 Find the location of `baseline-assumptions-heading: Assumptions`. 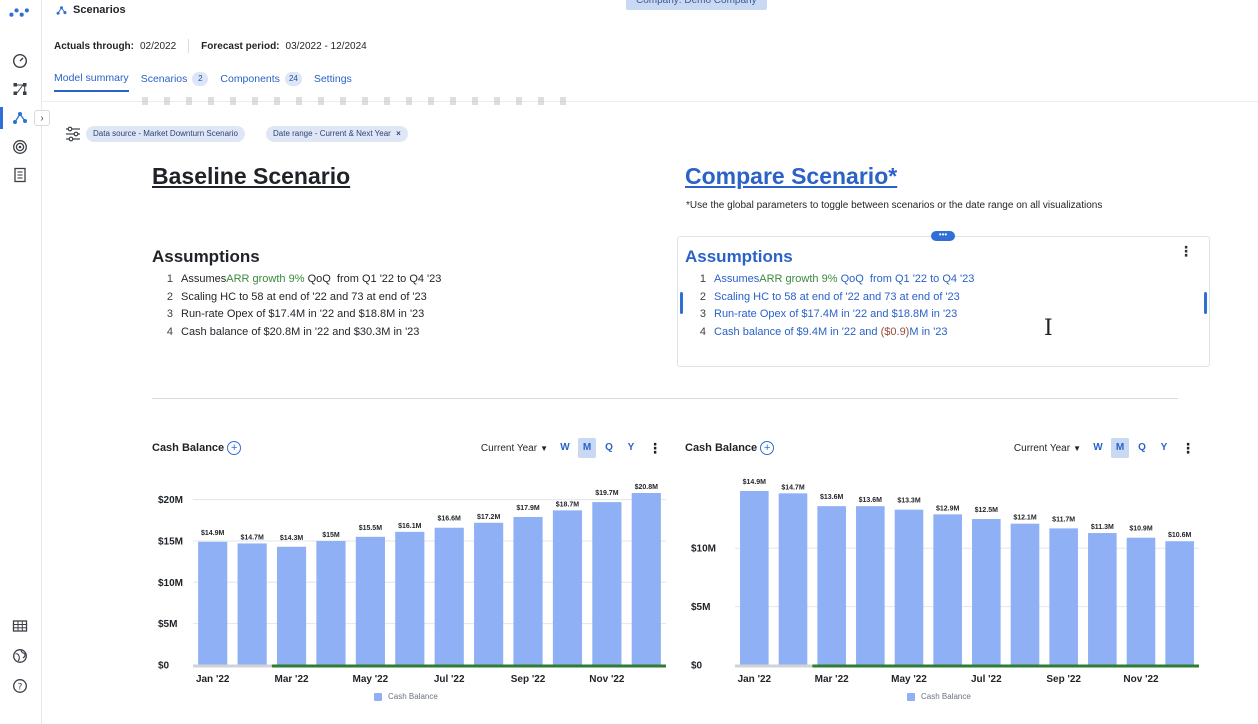

baseline-assumptions-heading: Assumptions is located at coordinates (206, 256).